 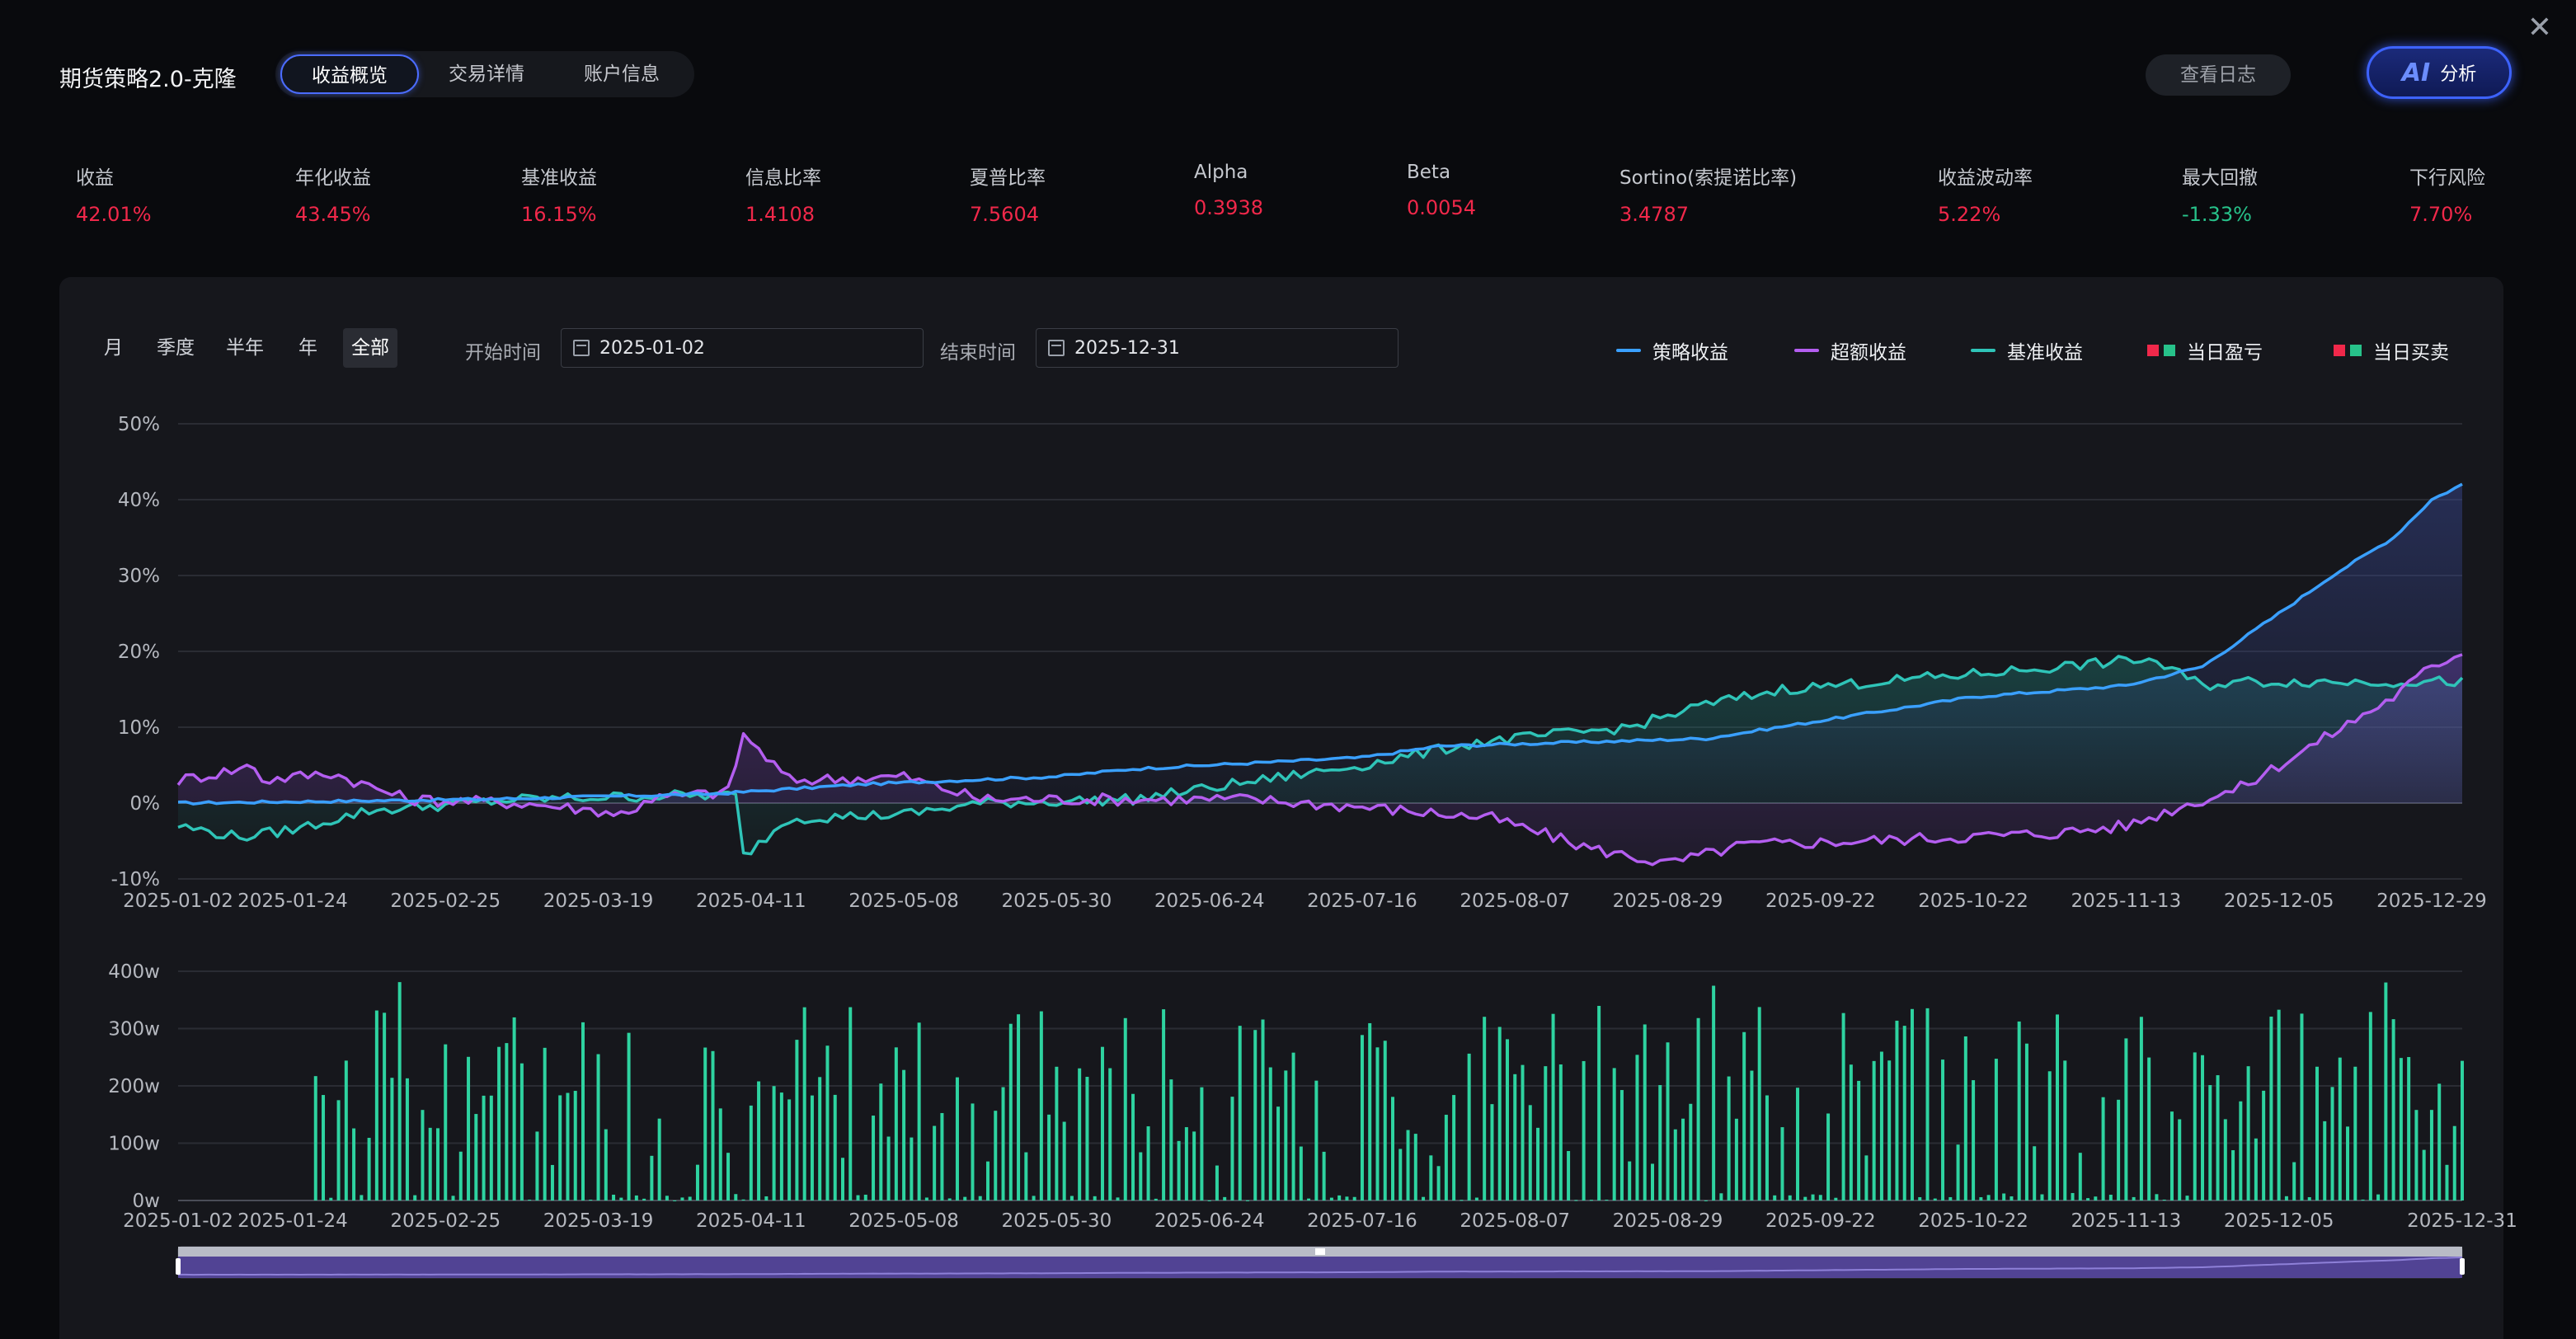 What do you see at coordinates (2441, 215) in the screenshot?
I see `metric-value: 7.70%` at bounding box center [2441, 215].